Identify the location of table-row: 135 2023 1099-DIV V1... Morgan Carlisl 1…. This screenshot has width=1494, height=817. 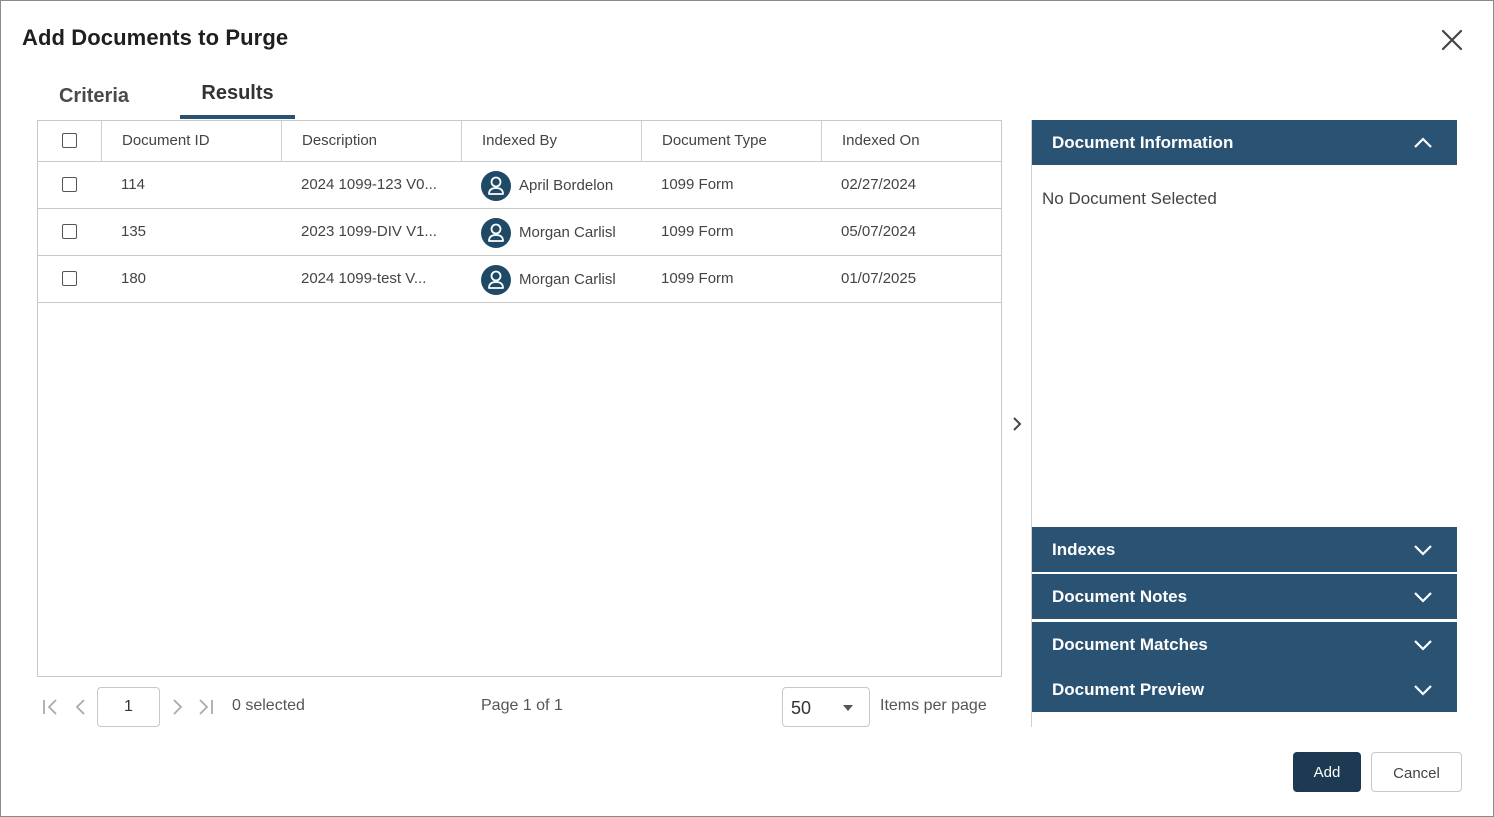
(519, 232).